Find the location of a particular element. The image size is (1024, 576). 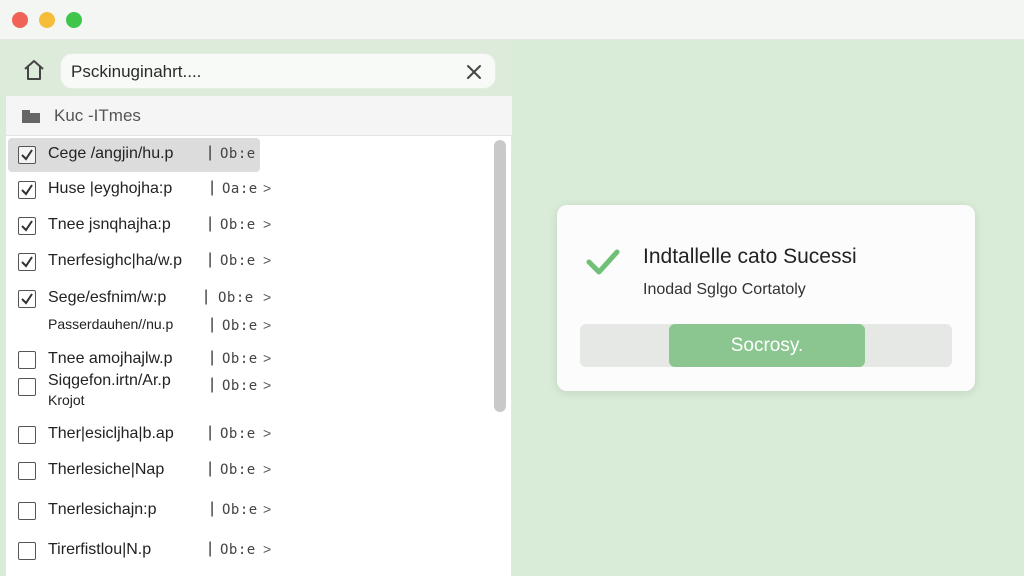

search-box is located at coordinates (278, 71).